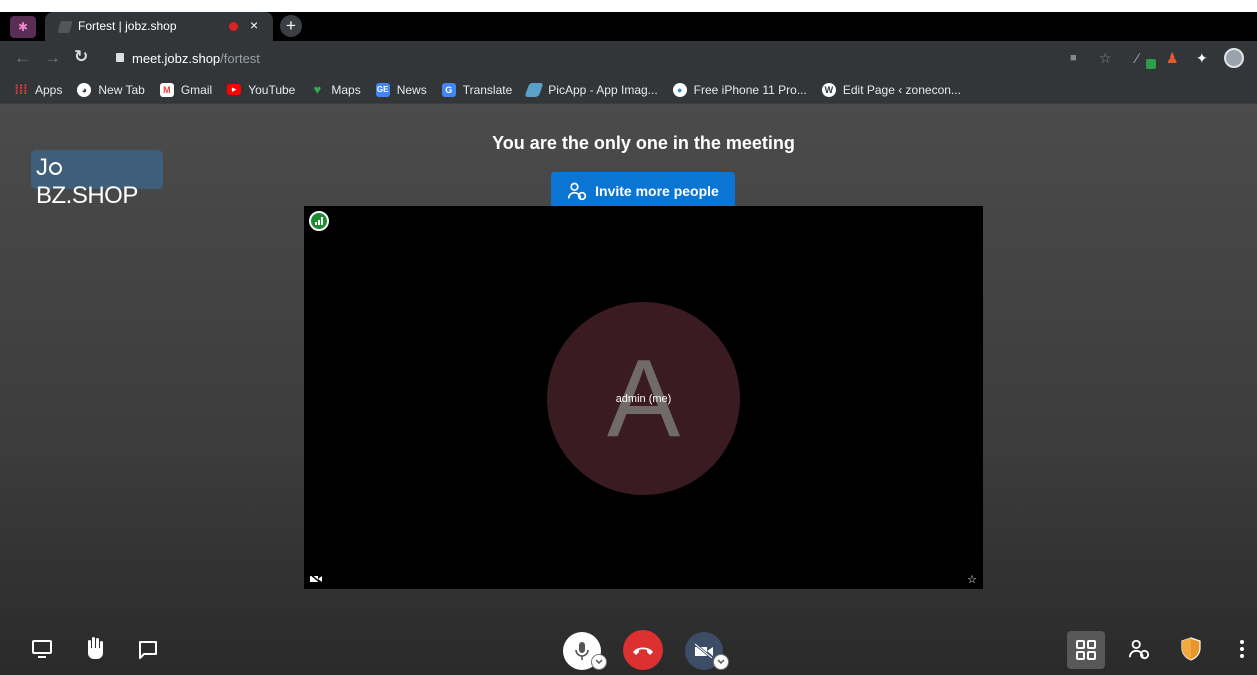 The image size is (1257, 675). What do you see at coordinates (81, 57) in the screenshot?
I see `reload-icon: ↻` at bounding box center [81, 57].